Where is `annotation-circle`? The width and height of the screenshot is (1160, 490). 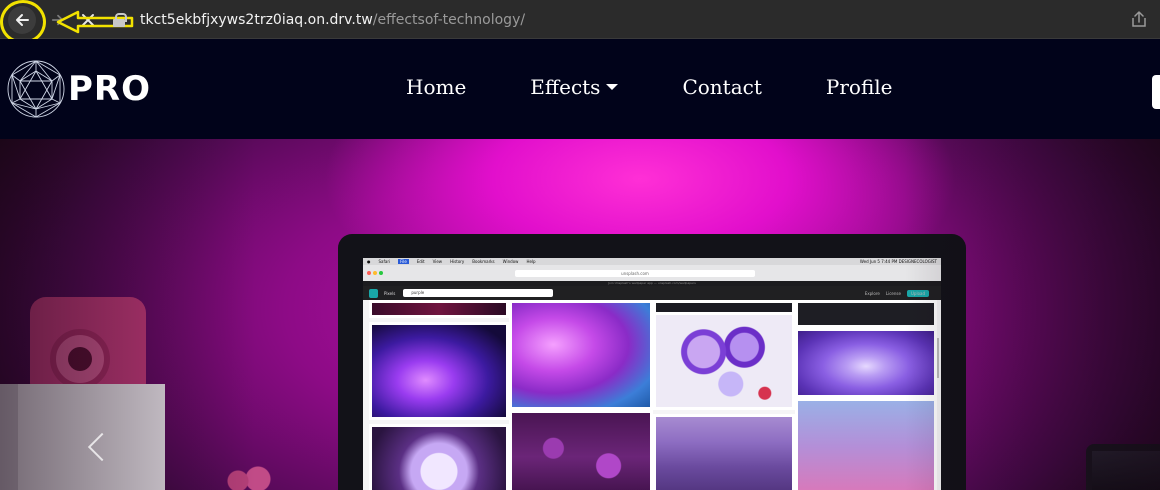 annotation-circle is located at coordinates (23, 22).